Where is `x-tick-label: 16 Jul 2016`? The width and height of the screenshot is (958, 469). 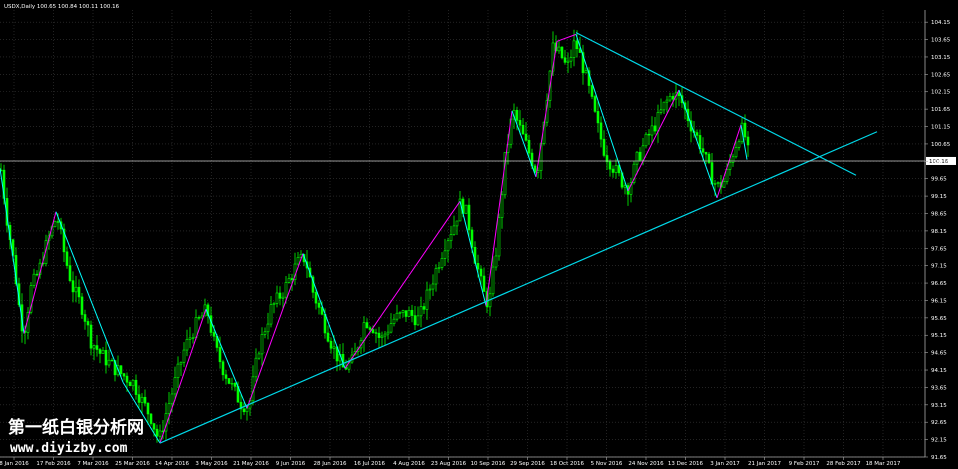
x-tick-label: 16 Jul 2016 is located at coordinates (370, 464).